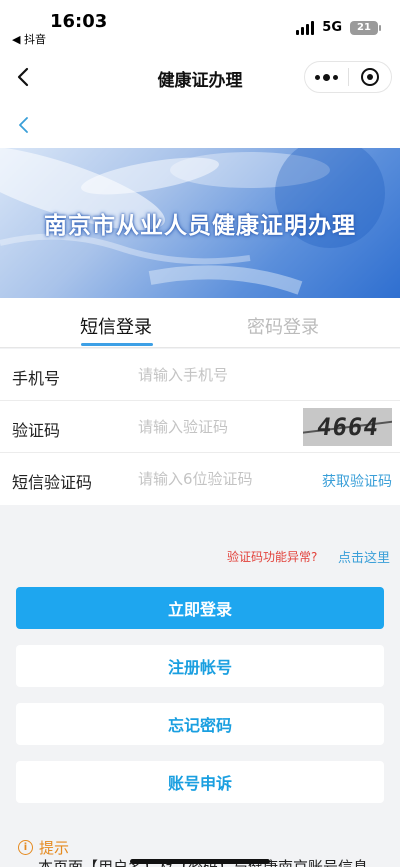 The image size is (400, 867). I want to click on sms-code-label: 短信验证码, so click(52, 482).